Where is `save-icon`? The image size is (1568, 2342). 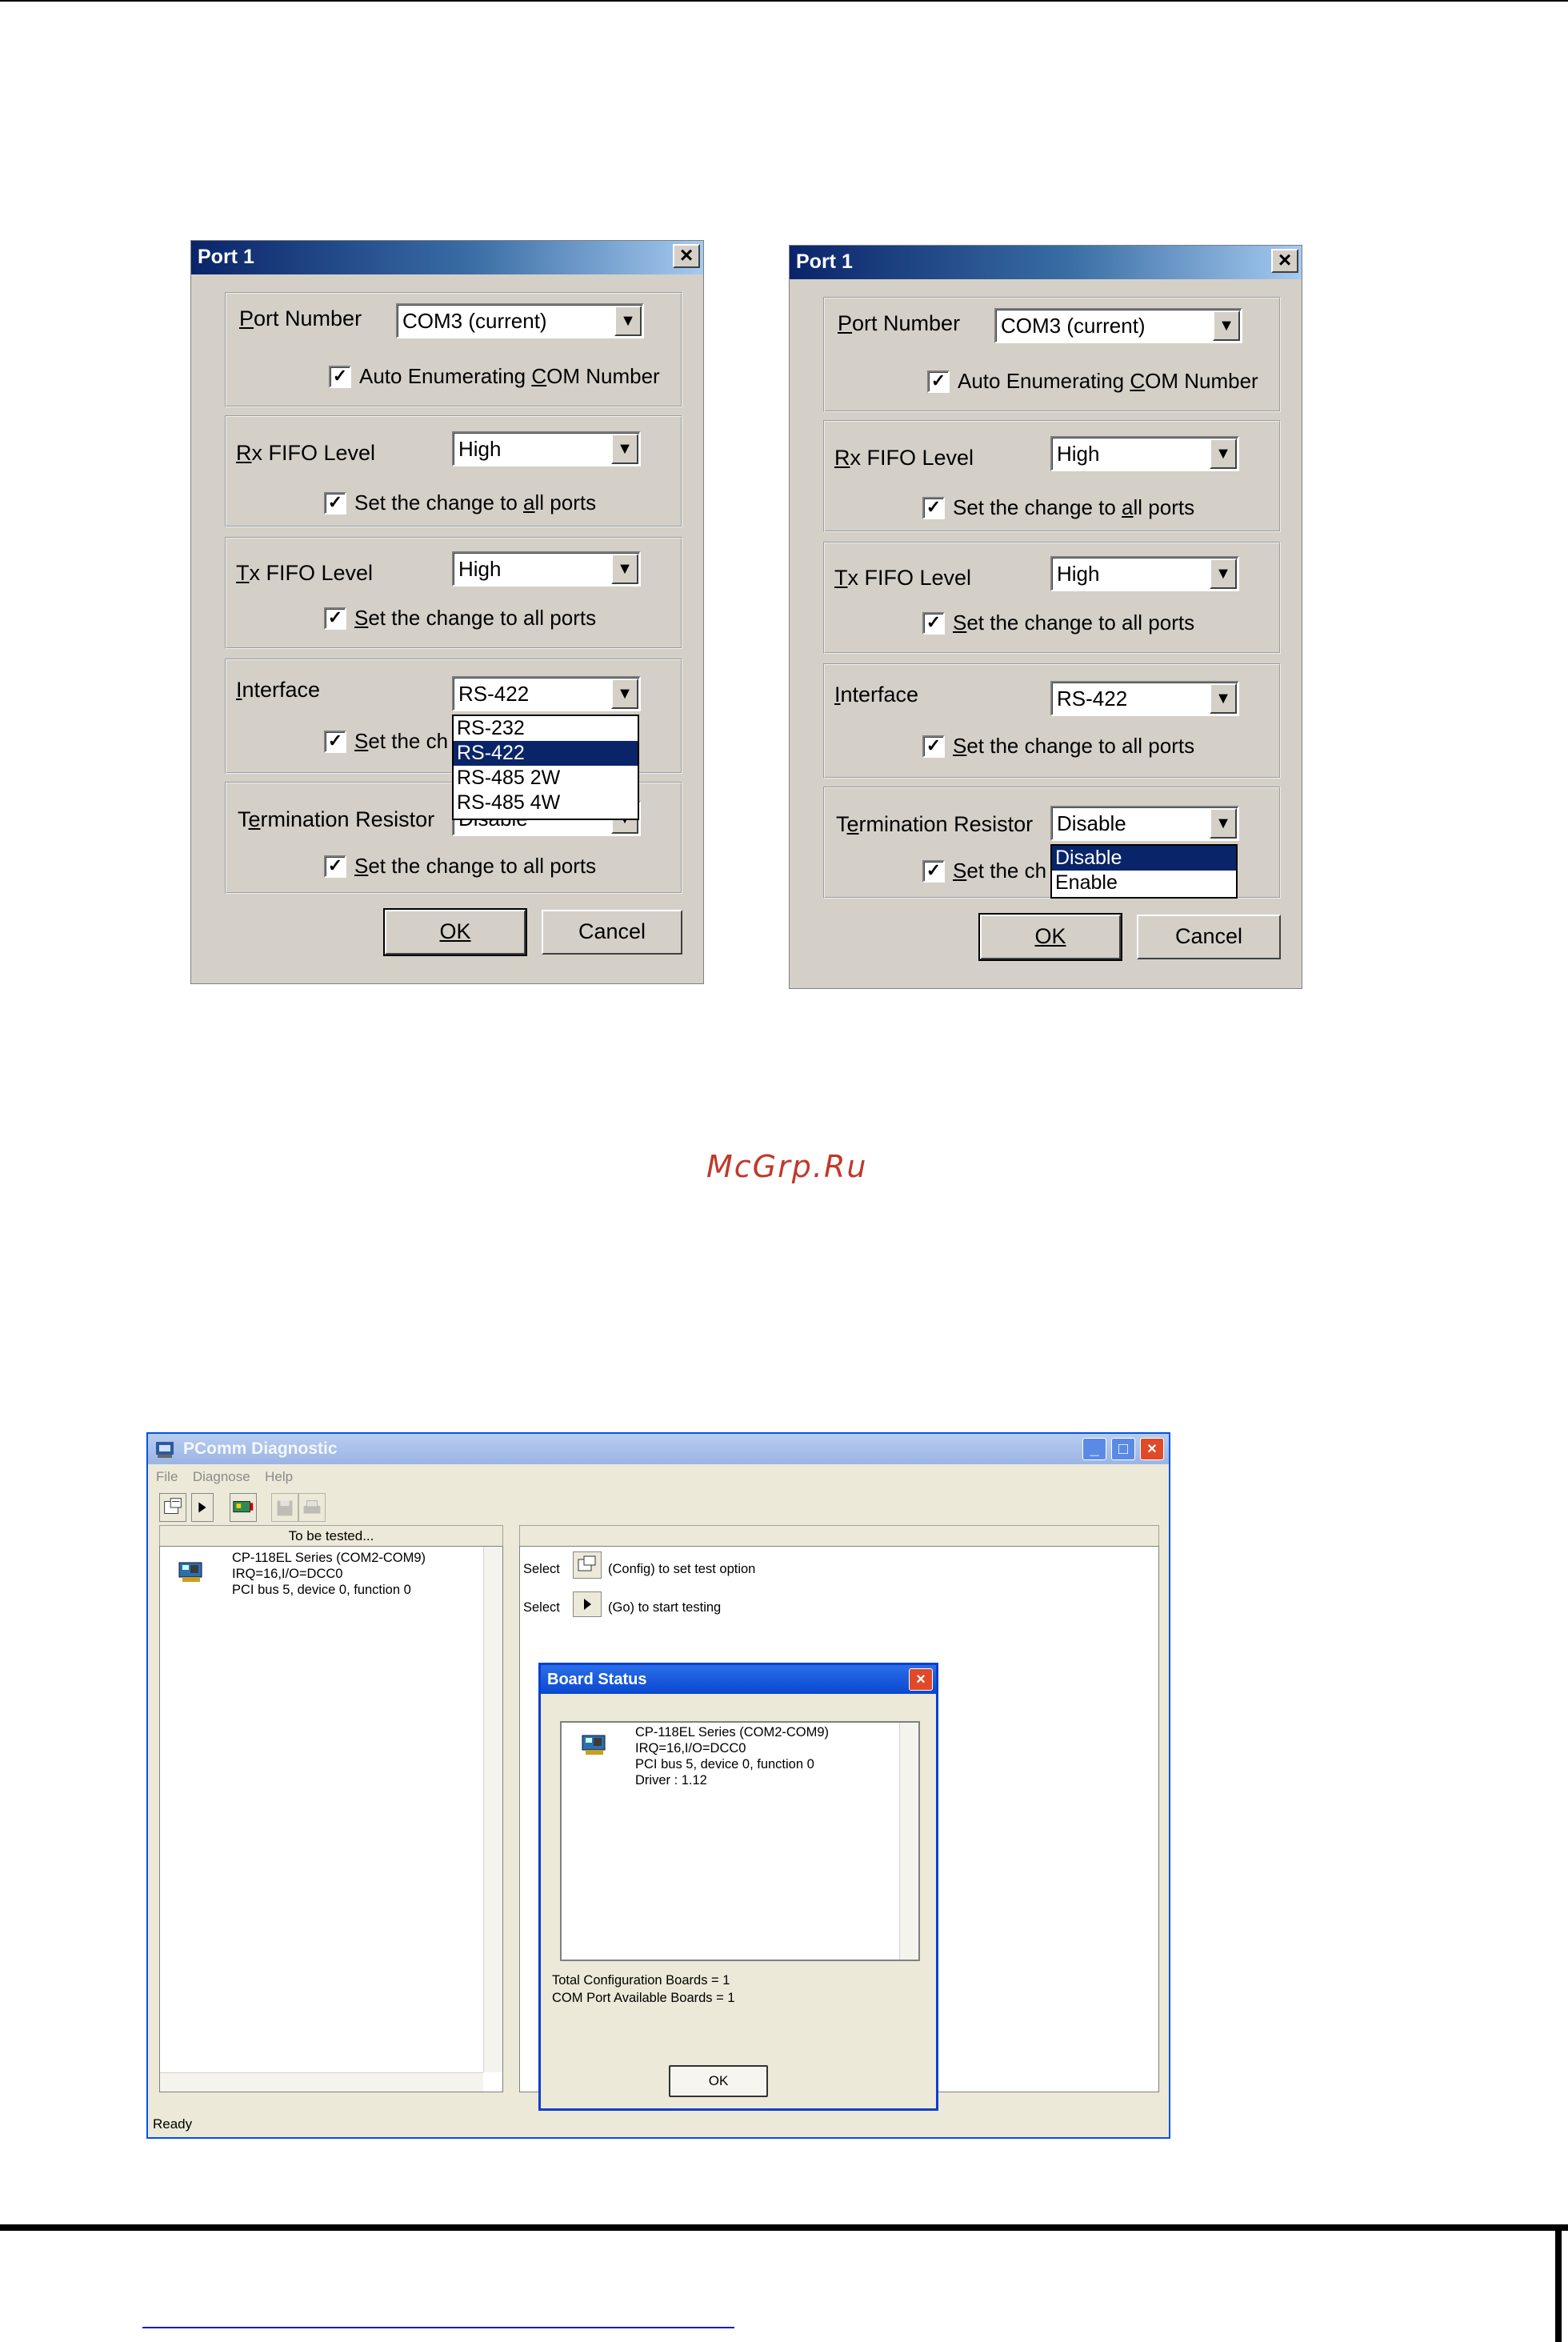 save-icon is located at coordinates (284, 1507).